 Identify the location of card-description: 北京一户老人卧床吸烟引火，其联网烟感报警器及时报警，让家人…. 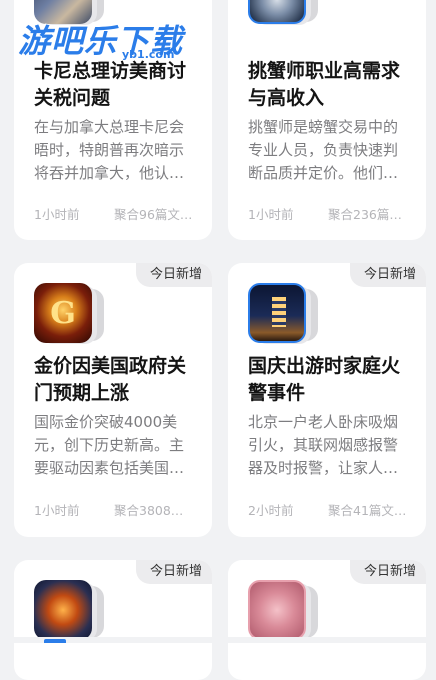
(323, 445).